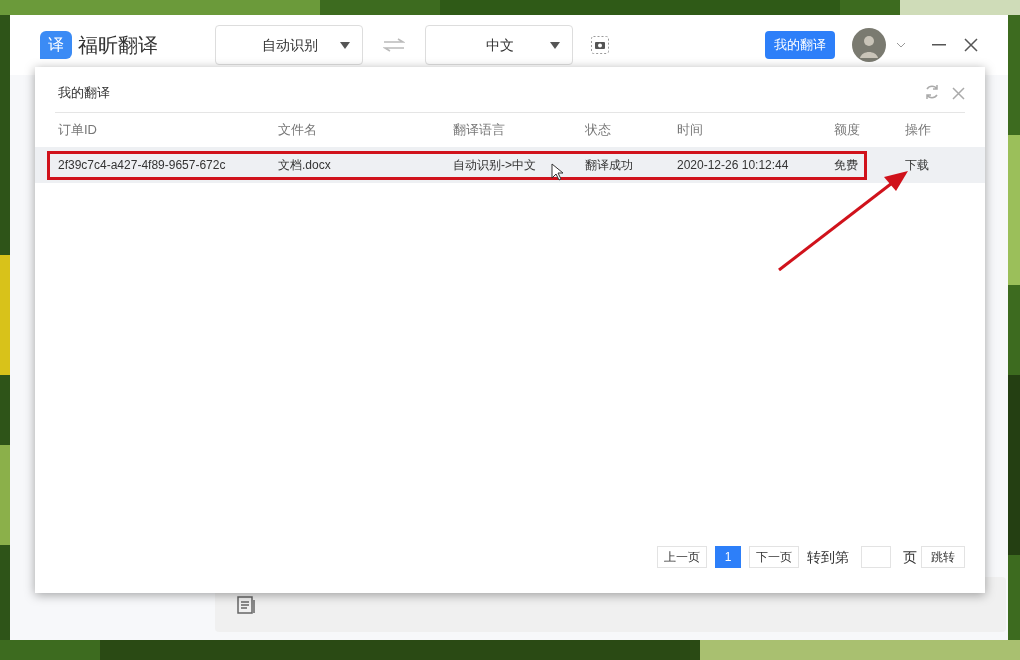  I want to click on dialog-title: 我的翻译, so click(83, 92).